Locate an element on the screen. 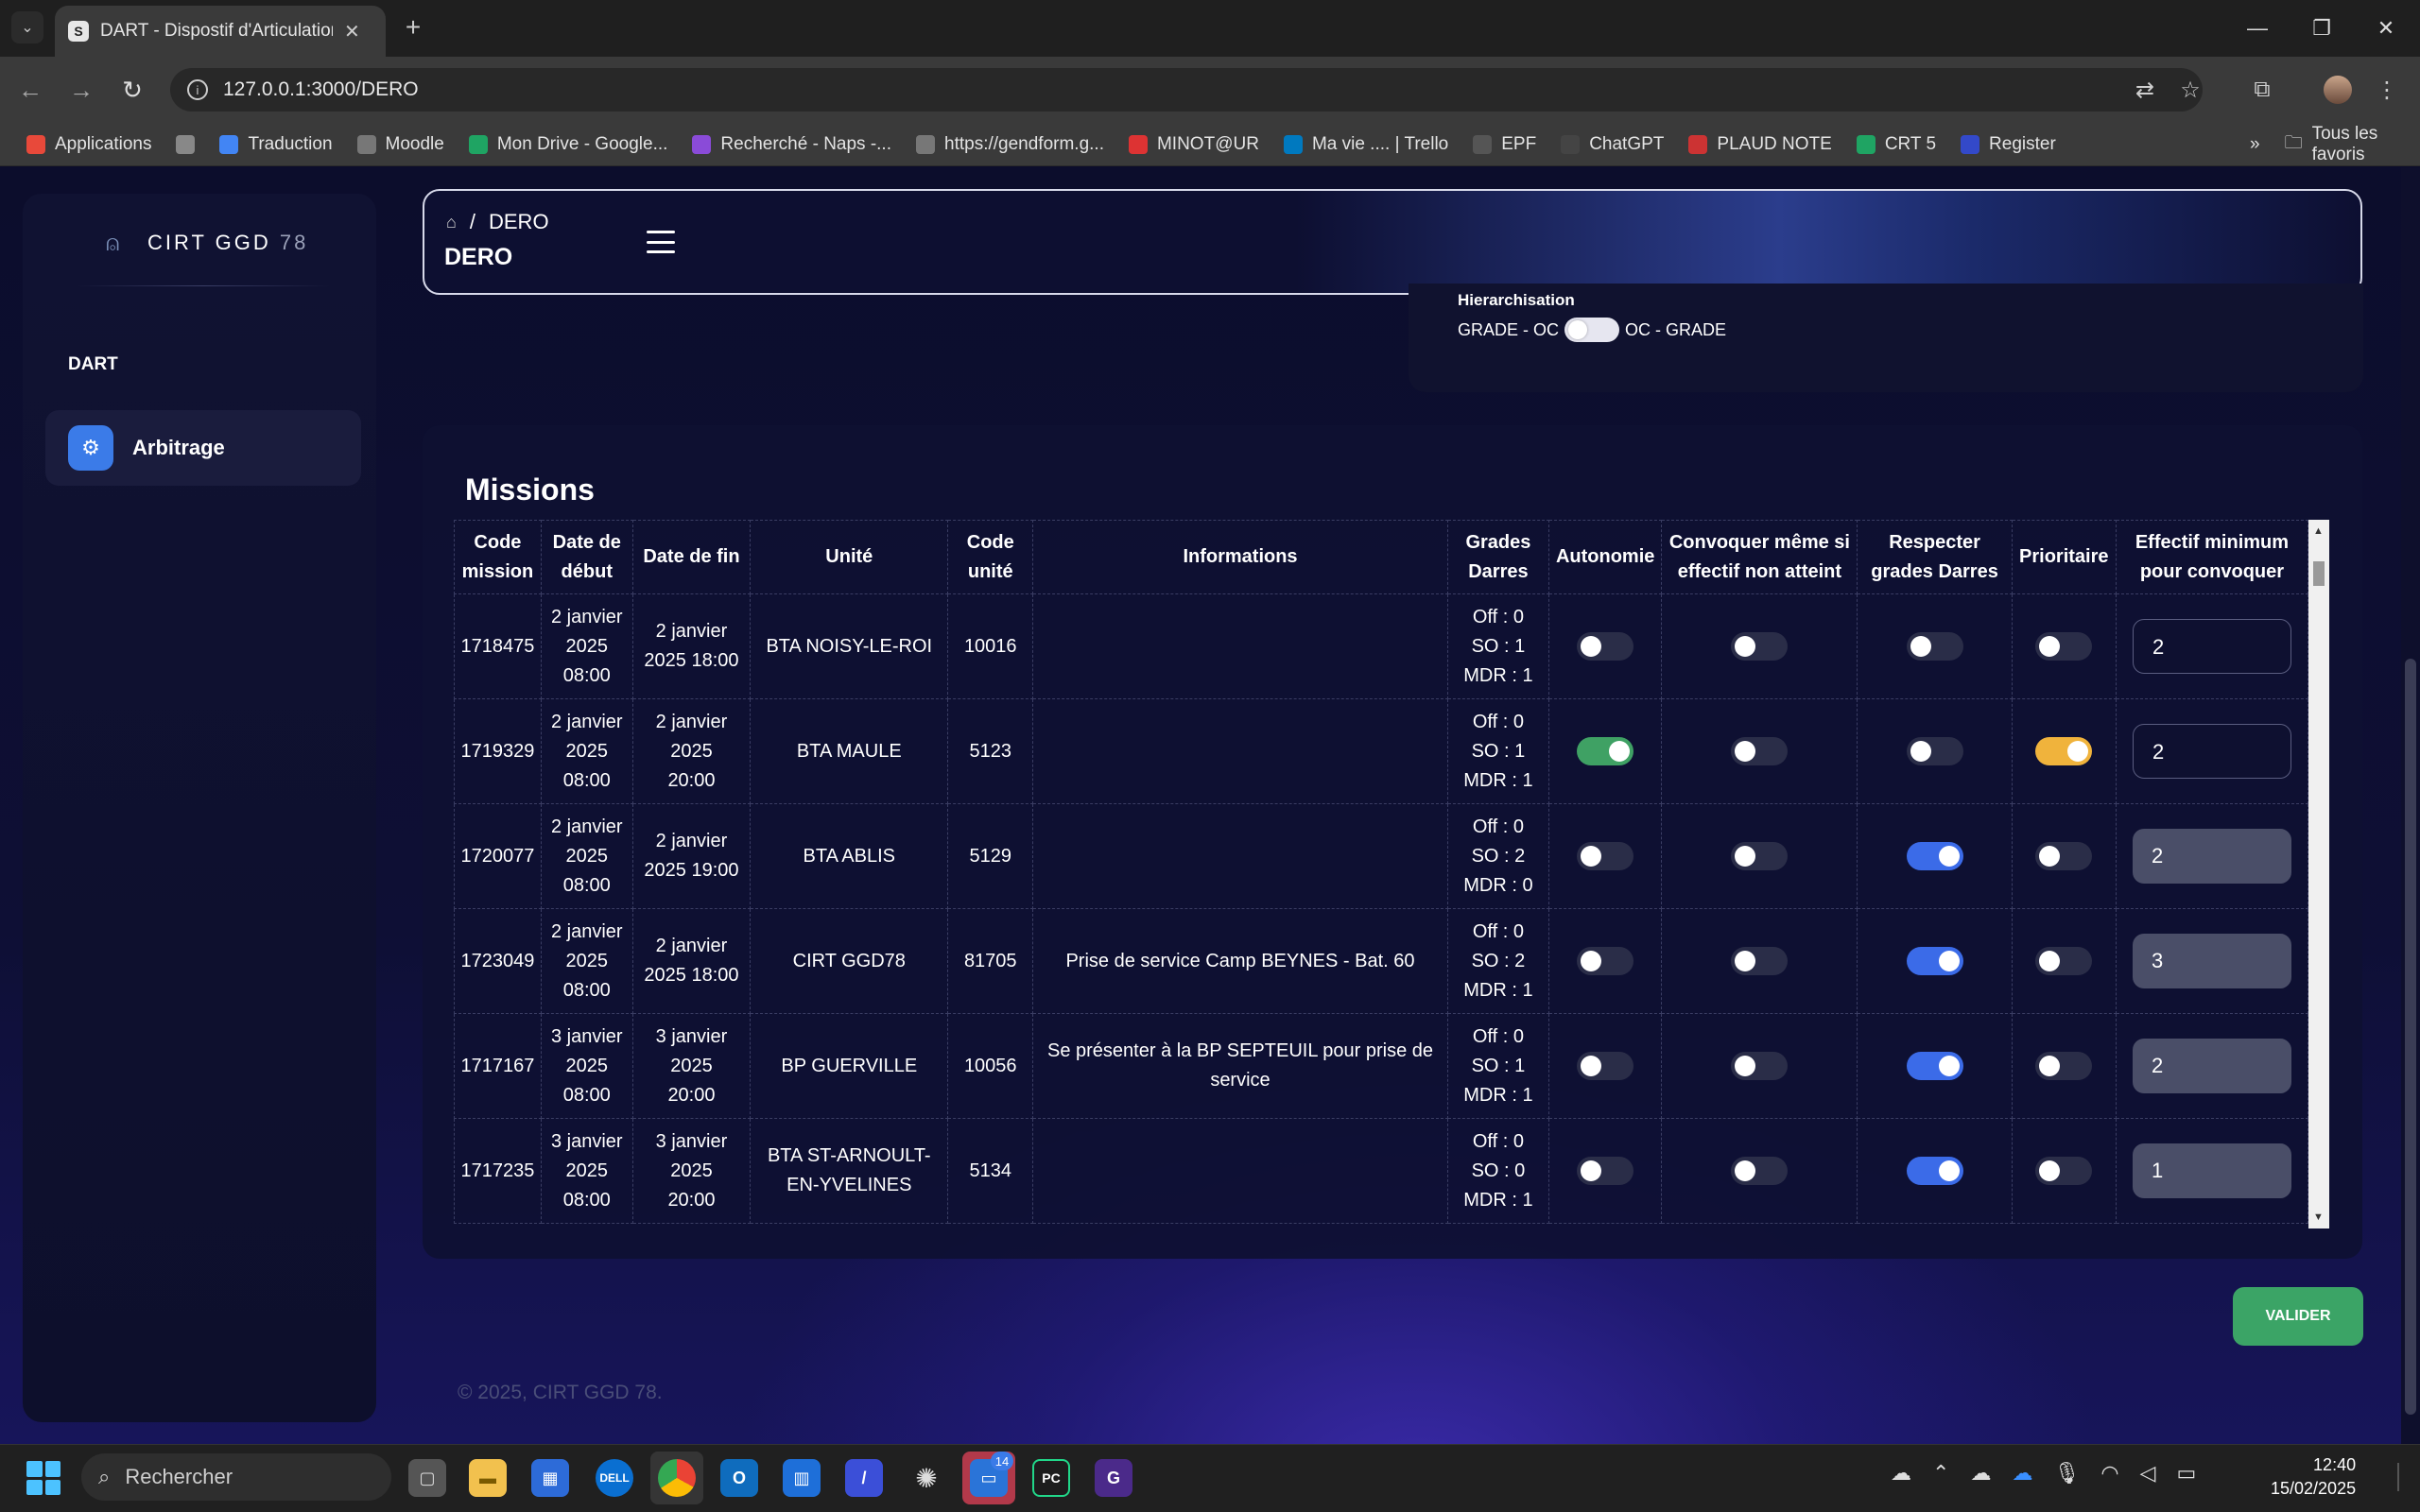  more-bookmarks-icon: » is located at coordinates (2255, 144).